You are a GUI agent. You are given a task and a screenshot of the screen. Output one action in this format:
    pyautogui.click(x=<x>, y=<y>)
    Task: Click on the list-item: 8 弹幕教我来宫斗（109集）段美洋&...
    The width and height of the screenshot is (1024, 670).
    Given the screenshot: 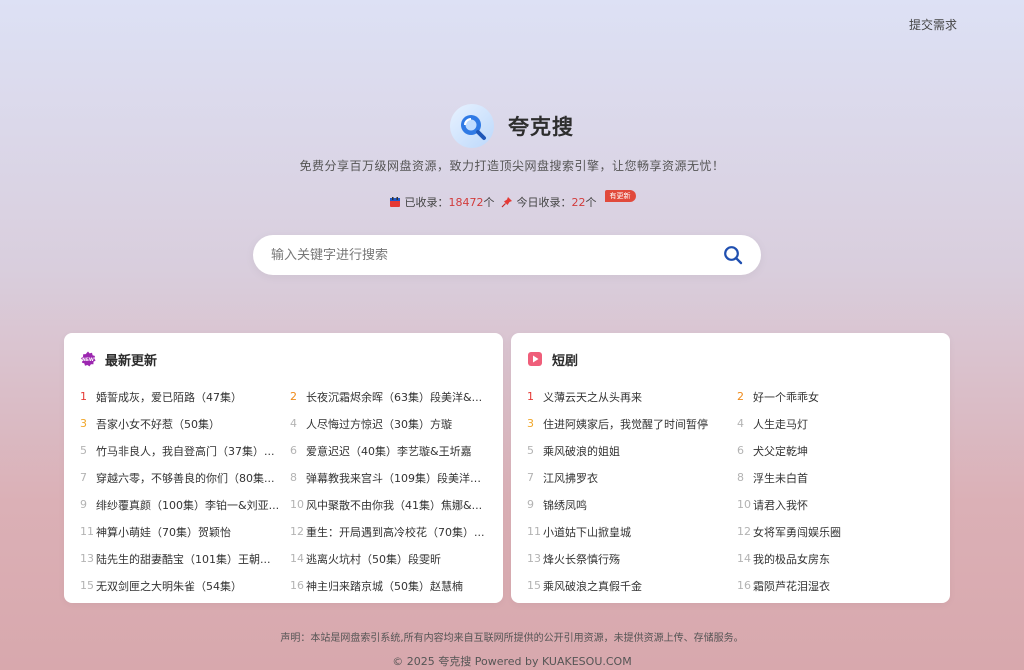 What is the action you would take?
    pyautogui.click(x=389, y=477)
    